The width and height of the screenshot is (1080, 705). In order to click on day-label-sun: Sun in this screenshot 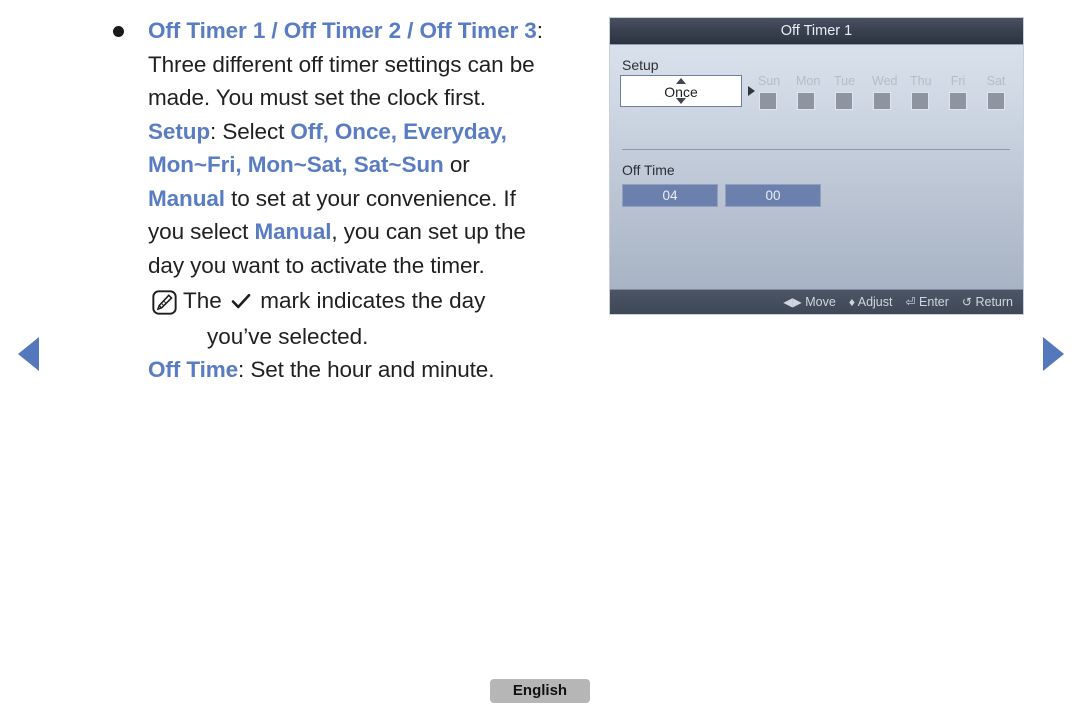, I will do `click(769, 81)`.